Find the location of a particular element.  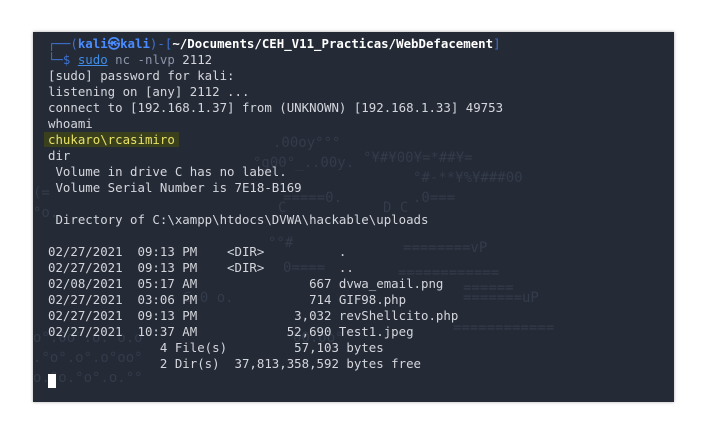

sudo-password-line: [sudo] password for kali: is located at coordinates (141, 75).